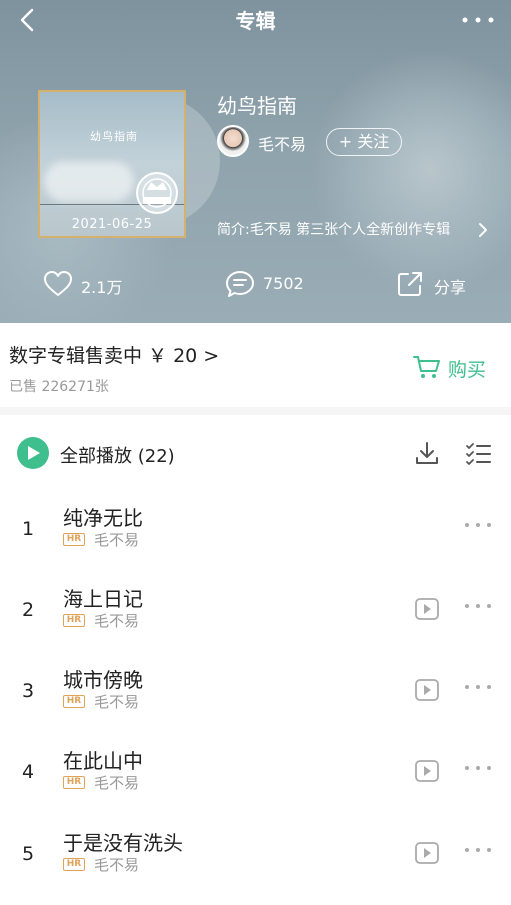 The image size is (511, 905). What do you see at coordinates (483, 230) in the screenshot?
I see `chevron-right-icon` at bounding box center [483, 230].